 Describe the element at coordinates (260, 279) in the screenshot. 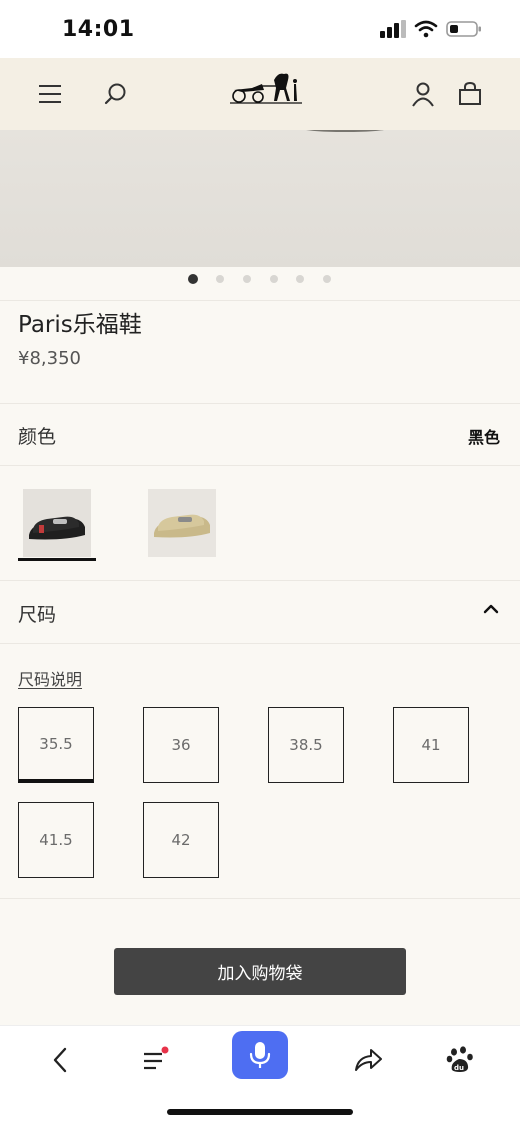

I see `carousel-indicator` at that location.